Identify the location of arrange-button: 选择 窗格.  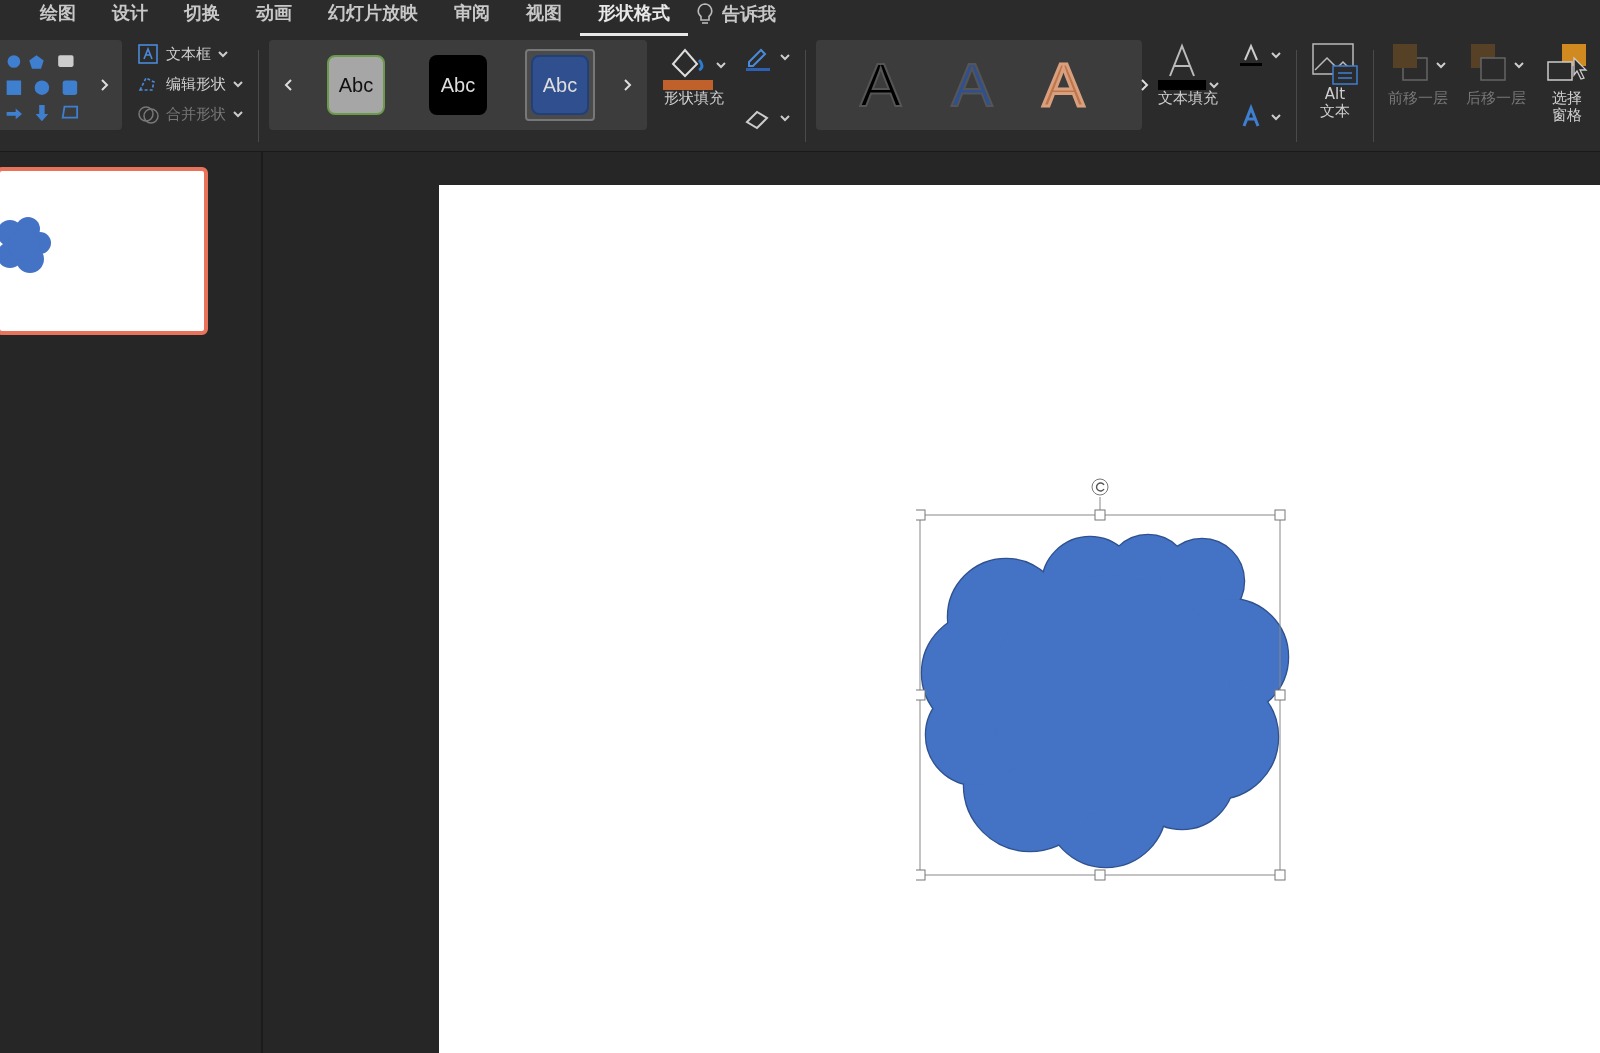
(1567, 82).